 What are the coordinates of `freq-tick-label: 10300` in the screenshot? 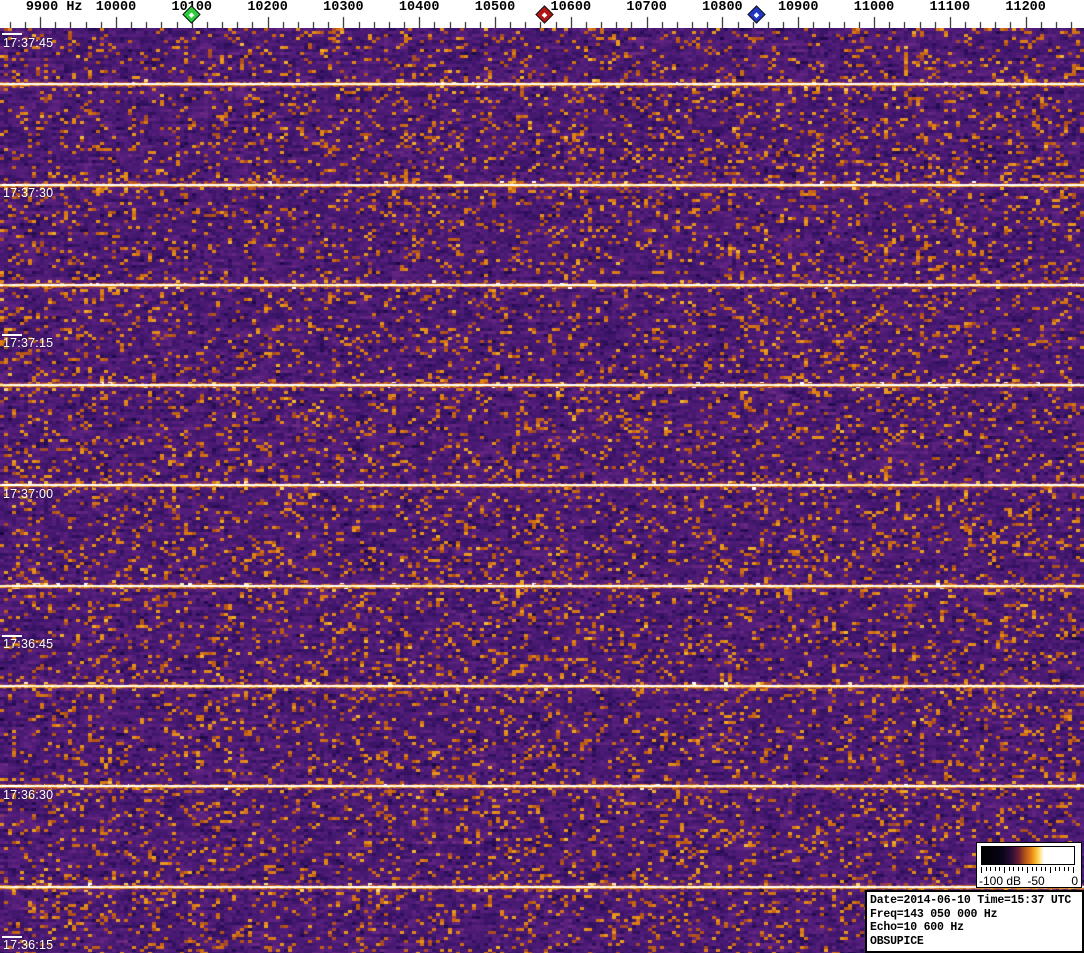 It's located at (343, 7).